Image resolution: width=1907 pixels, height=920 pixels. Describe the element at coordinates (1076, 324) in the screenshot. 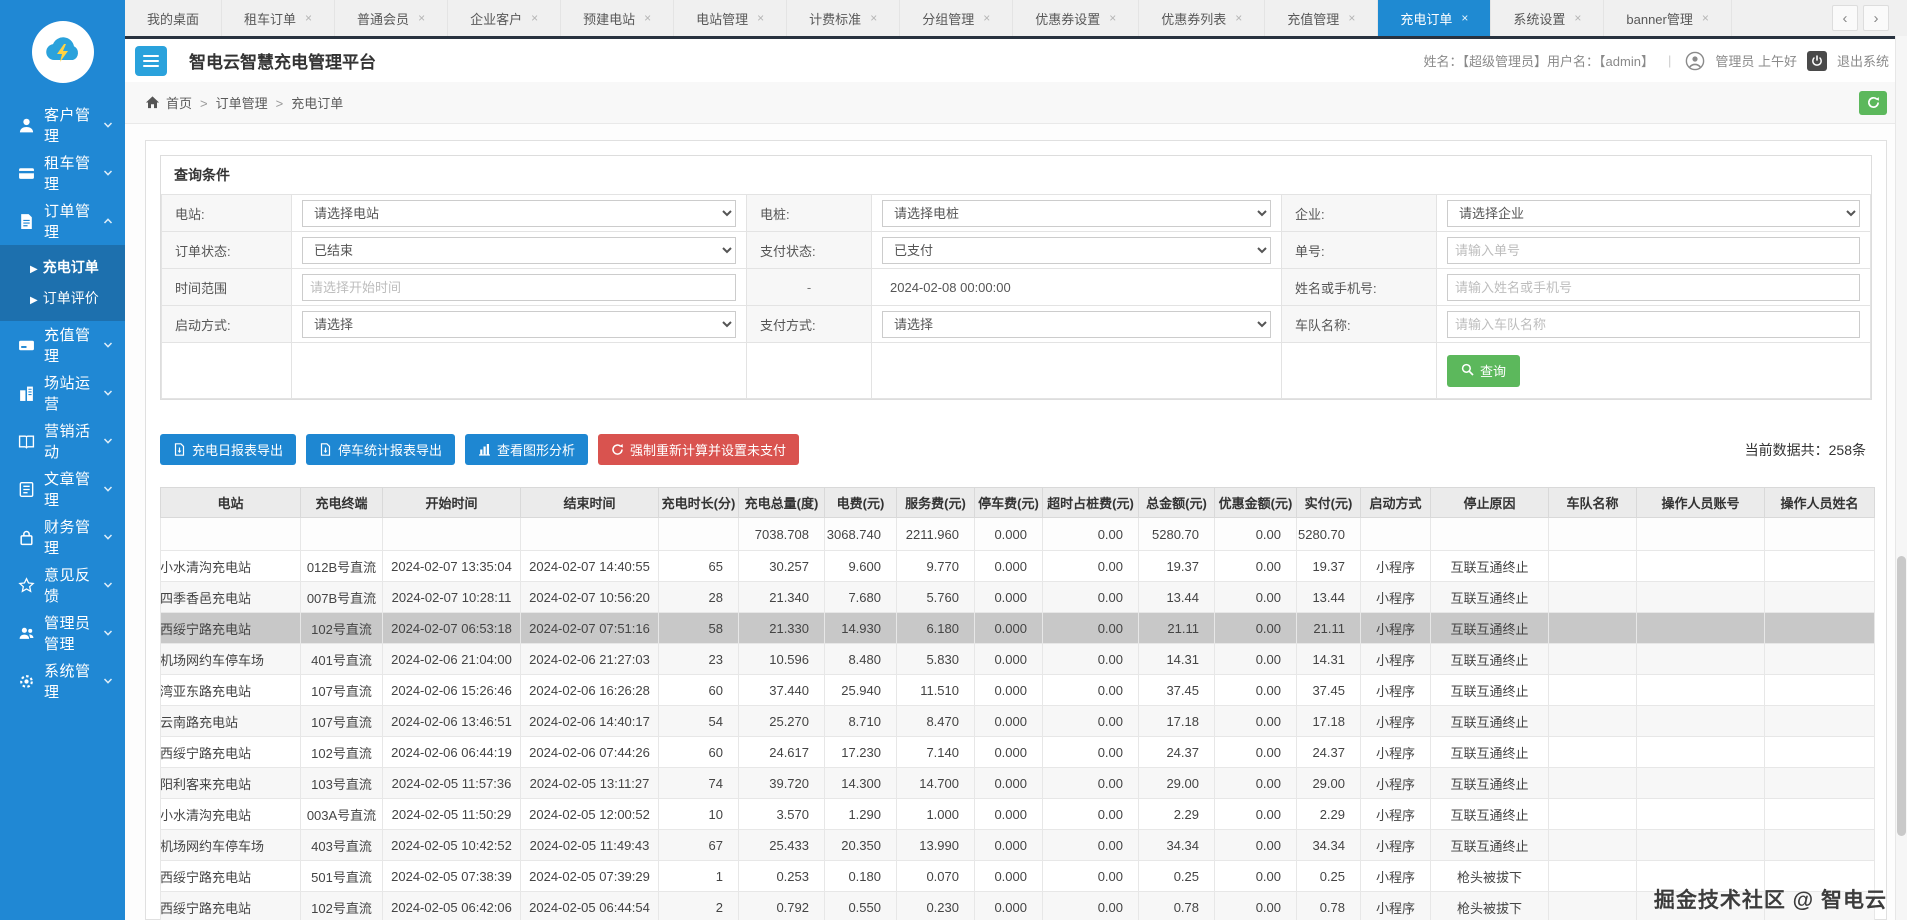

I see `select-支付方式: 请选择` at that location.